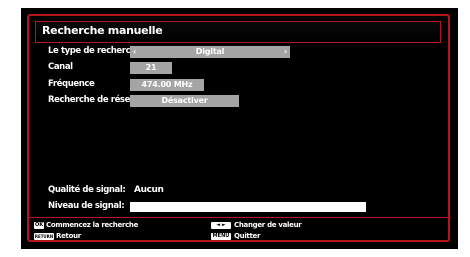 This screenshot has width=470, height=257. I want to click on page-title: Recherche manuelle, so click(102, 30).